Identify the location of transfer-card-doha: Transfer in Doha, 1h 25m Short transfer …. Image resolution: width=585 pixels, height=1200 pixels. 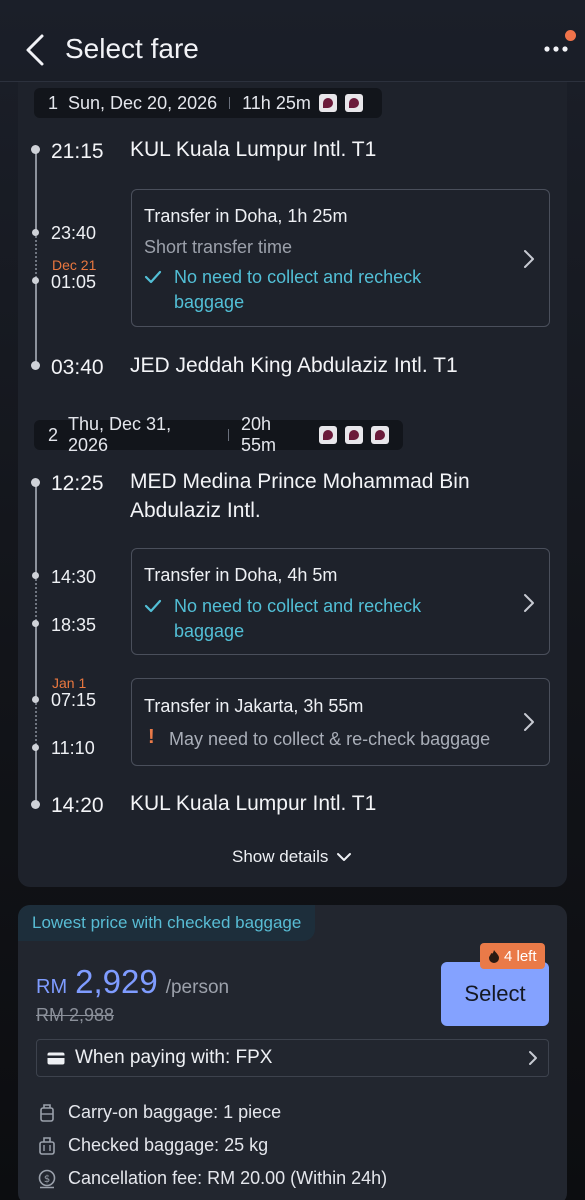
(340, 258).